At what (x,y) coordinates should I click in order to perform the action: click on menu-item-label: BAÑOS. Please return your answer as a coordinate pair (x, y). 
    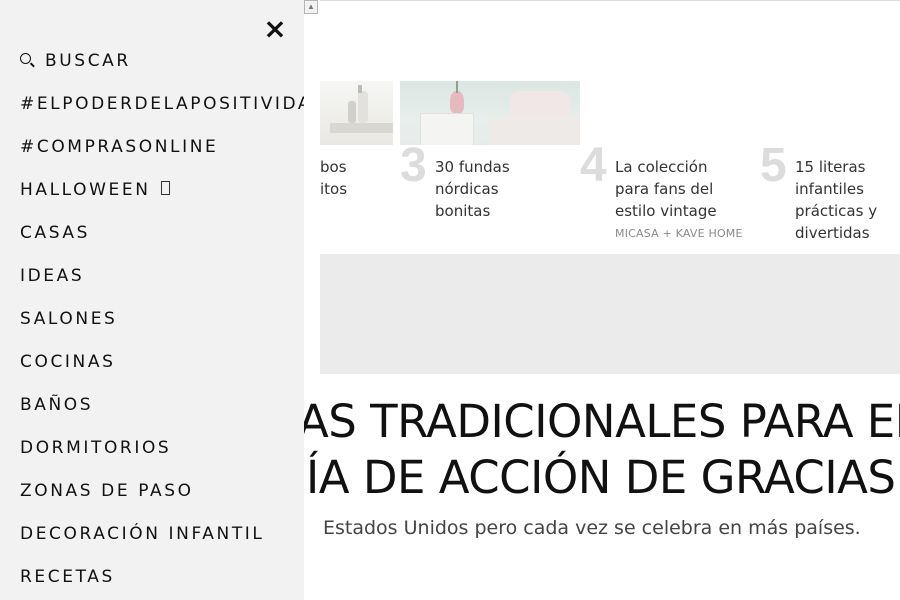
    Looking at the image, I should click on (57, 405).